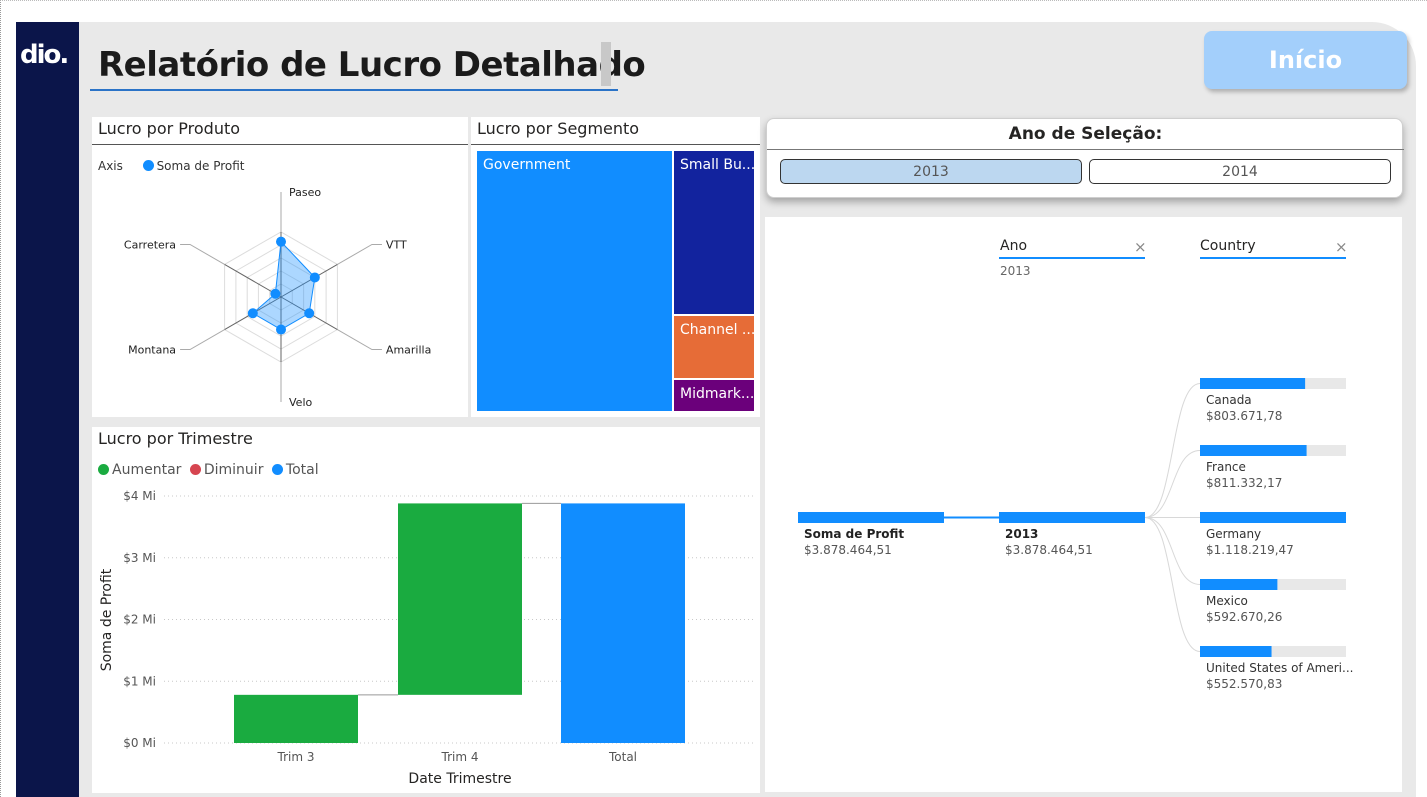 The image size is (1427, 797). I want to click on country-value: $552.570,83, so click(1244, 684).